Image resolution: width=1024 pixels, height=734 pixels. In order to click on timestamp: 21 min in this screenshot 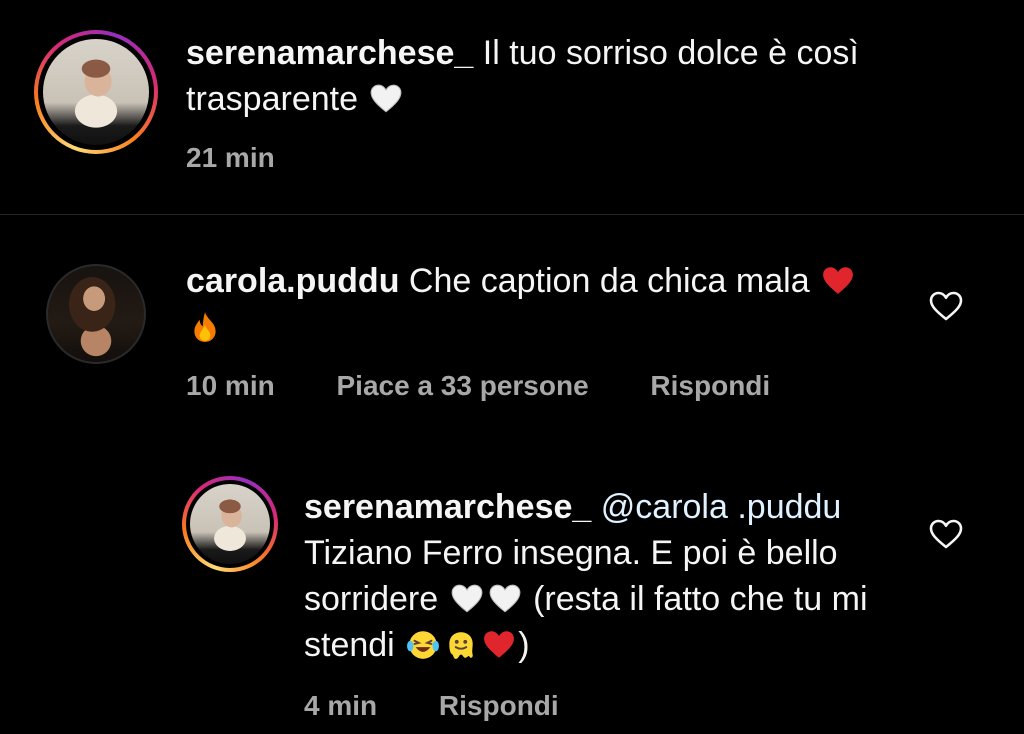, I will do `click(230, 157)`.